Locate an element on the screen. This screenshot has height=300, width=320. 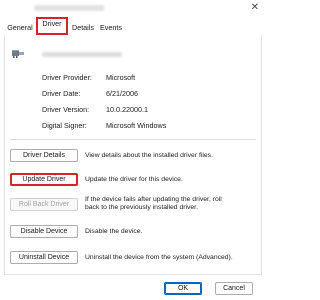
driver-provider-label: Driver Provider: is located at coordinates (67, 77).